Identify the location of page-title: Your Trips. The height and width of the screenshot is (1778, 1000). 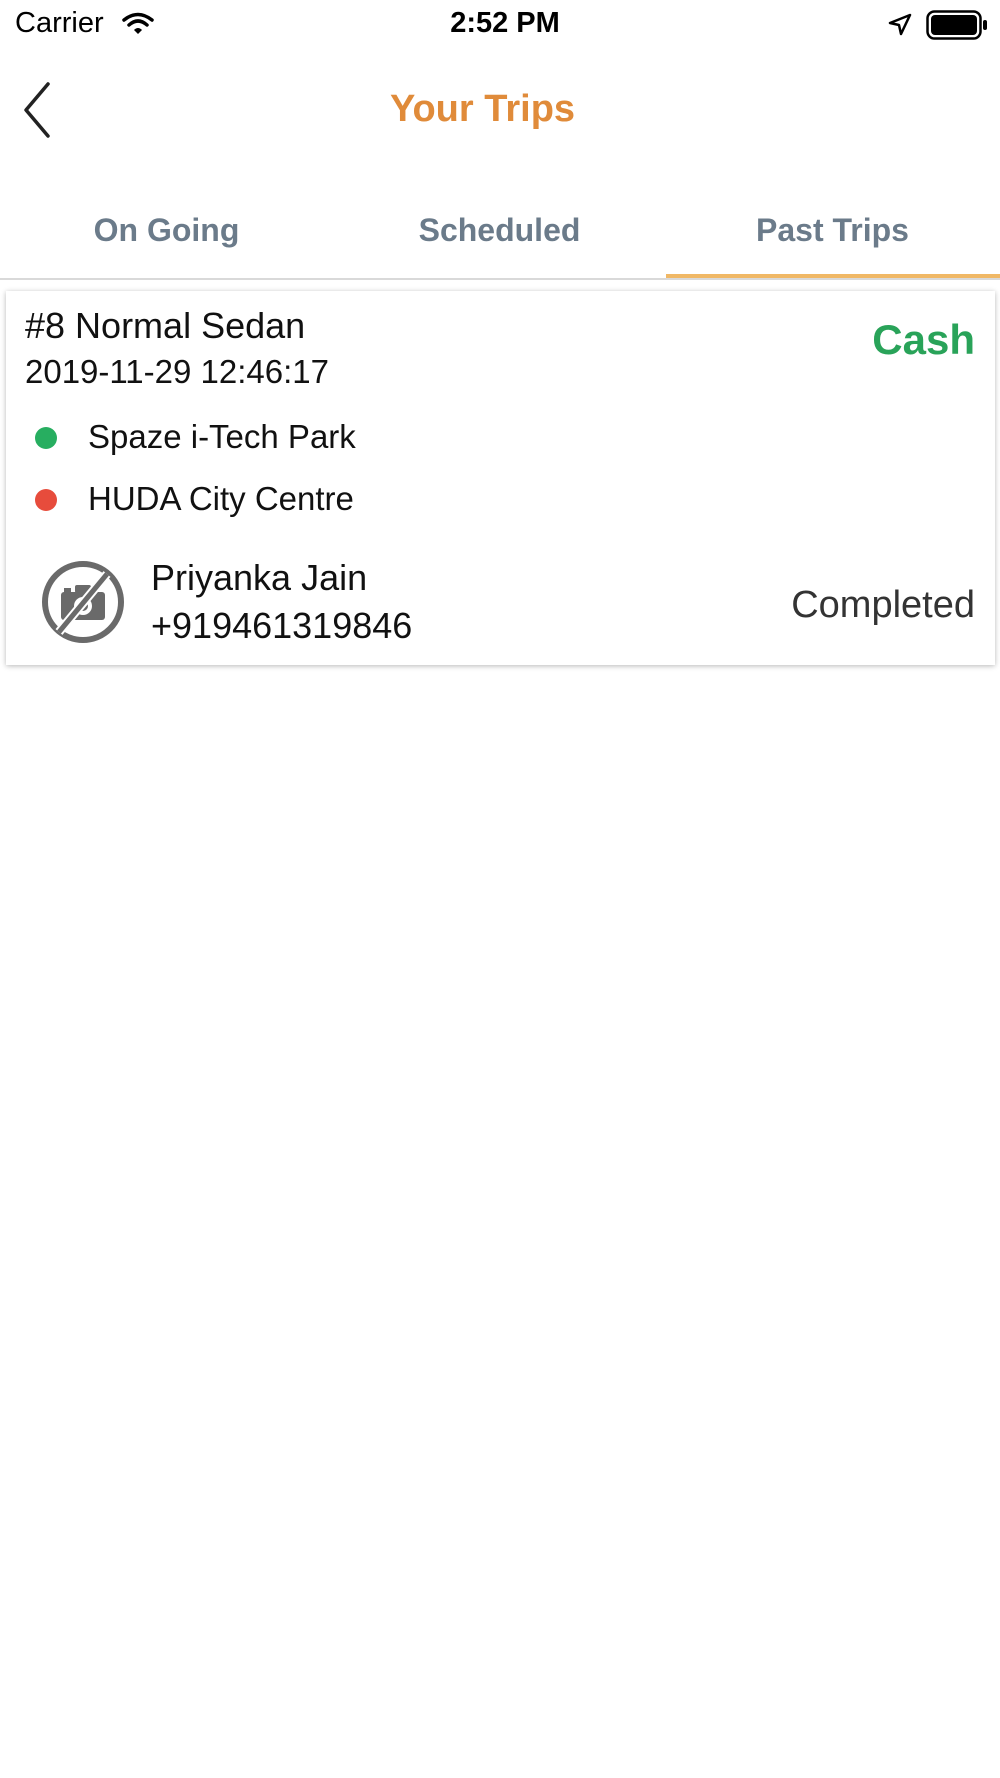
(482, 109).